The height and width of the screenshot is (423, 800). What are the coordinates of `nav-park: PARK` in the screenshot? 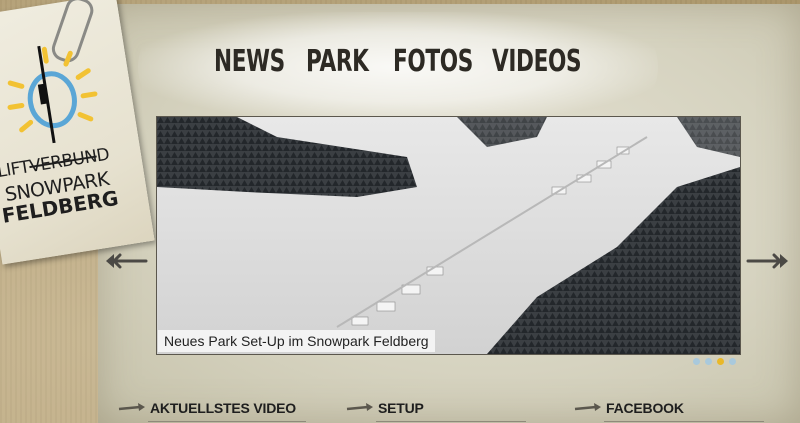 It's located at (337, 62).